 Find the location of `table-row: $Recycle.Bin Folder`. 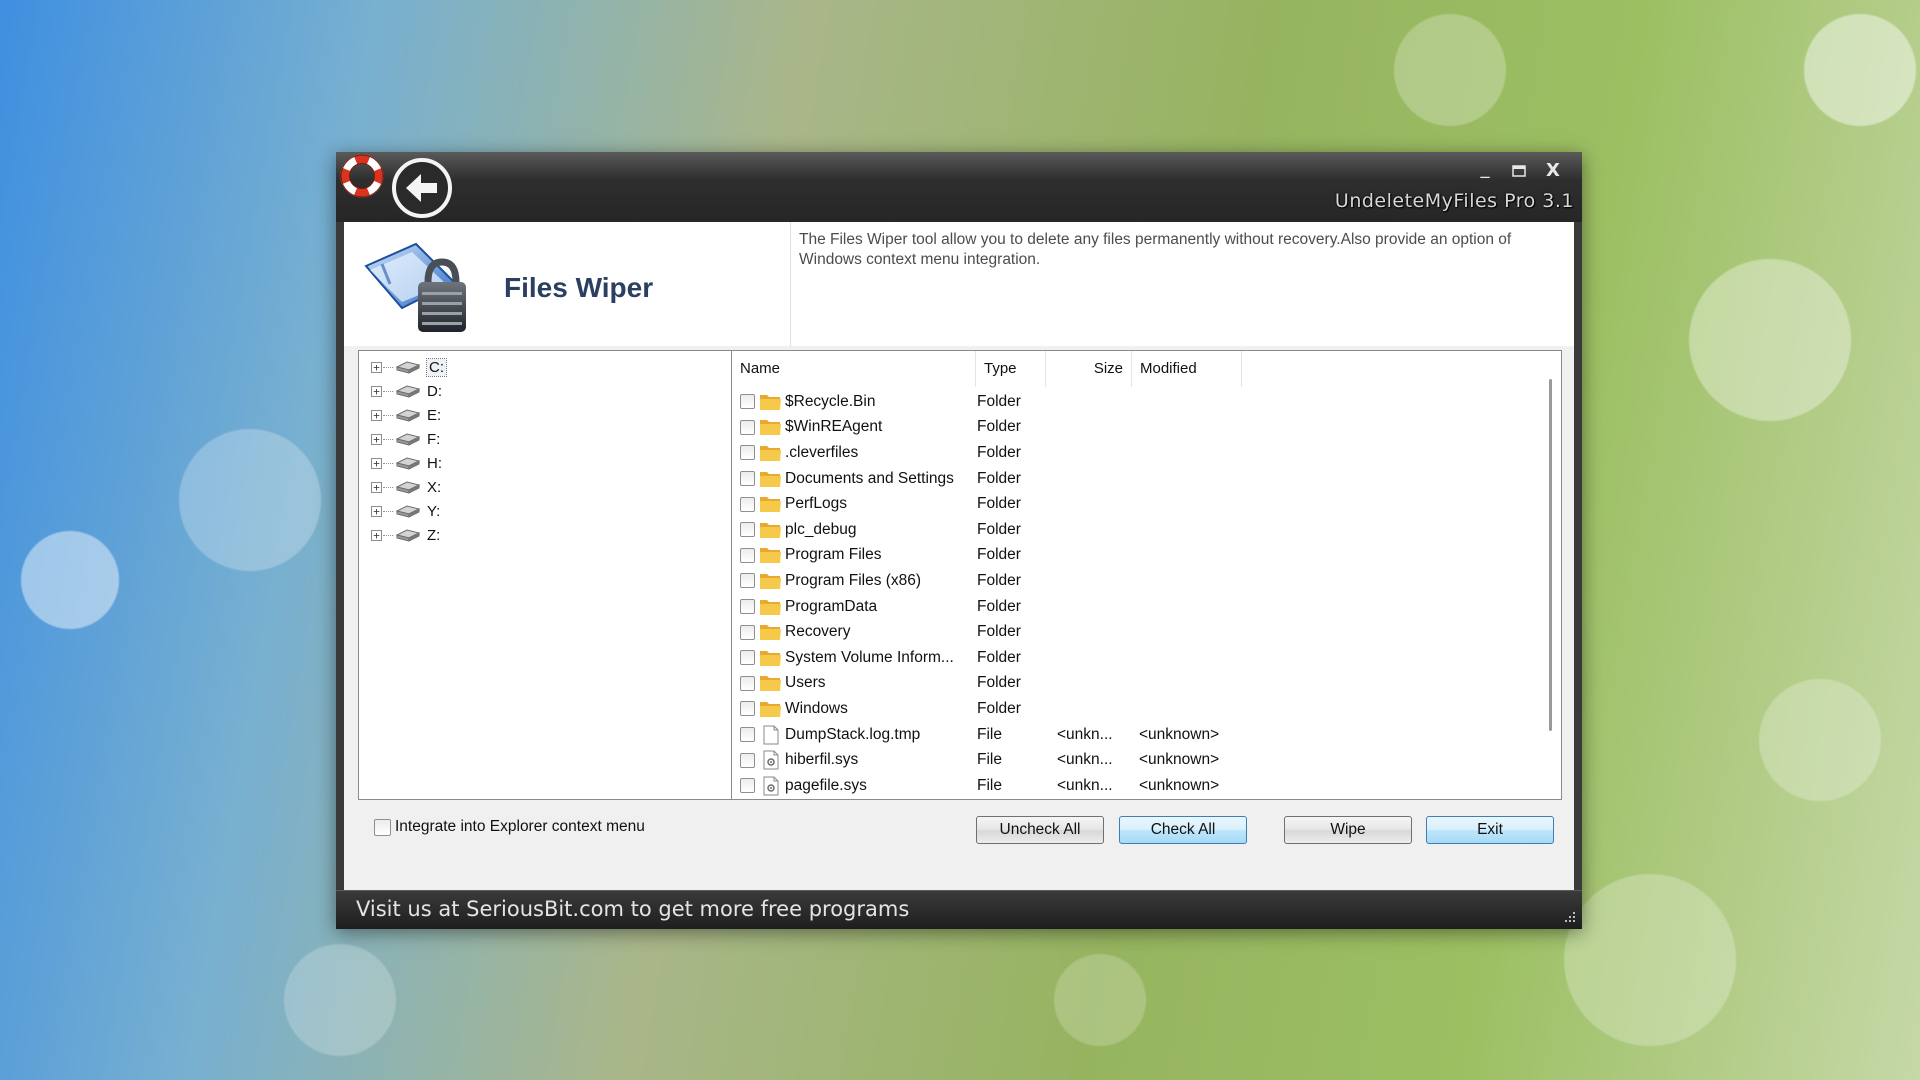

table-row: $Recycle.Bin Folder is located at coordinates (1137, 402).